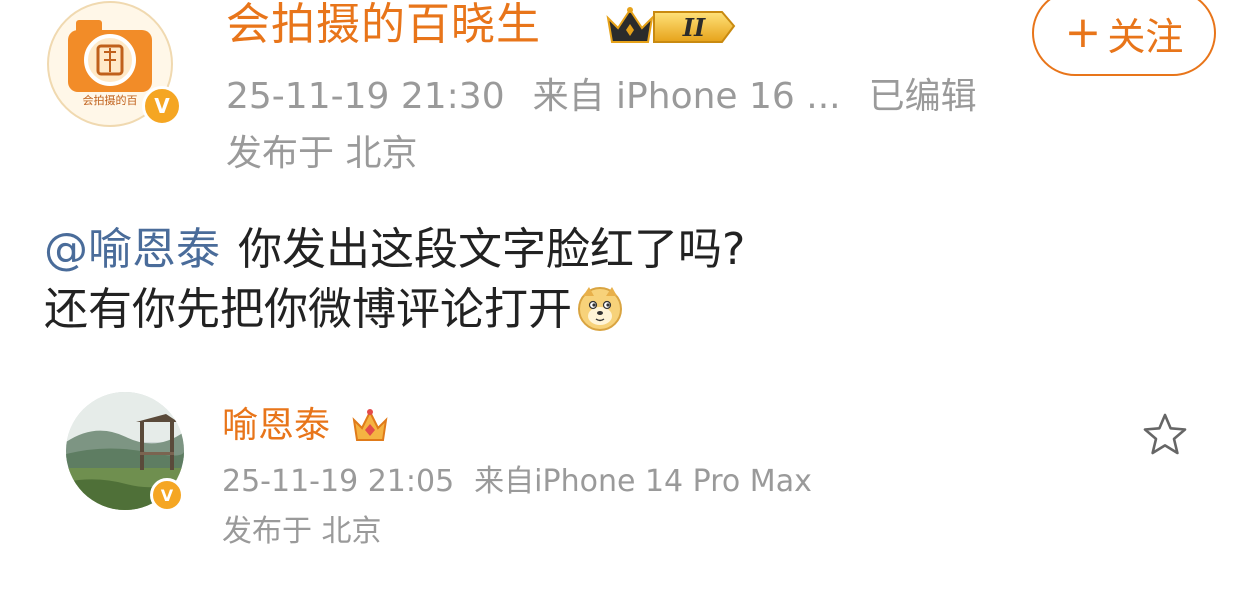 This screenshot has width=1260, height=595. Describe the element at coordinates (492, 249) in the screenshot. I see `post-line-1-text: 你发出这段文字脸红了吗?` at that location.